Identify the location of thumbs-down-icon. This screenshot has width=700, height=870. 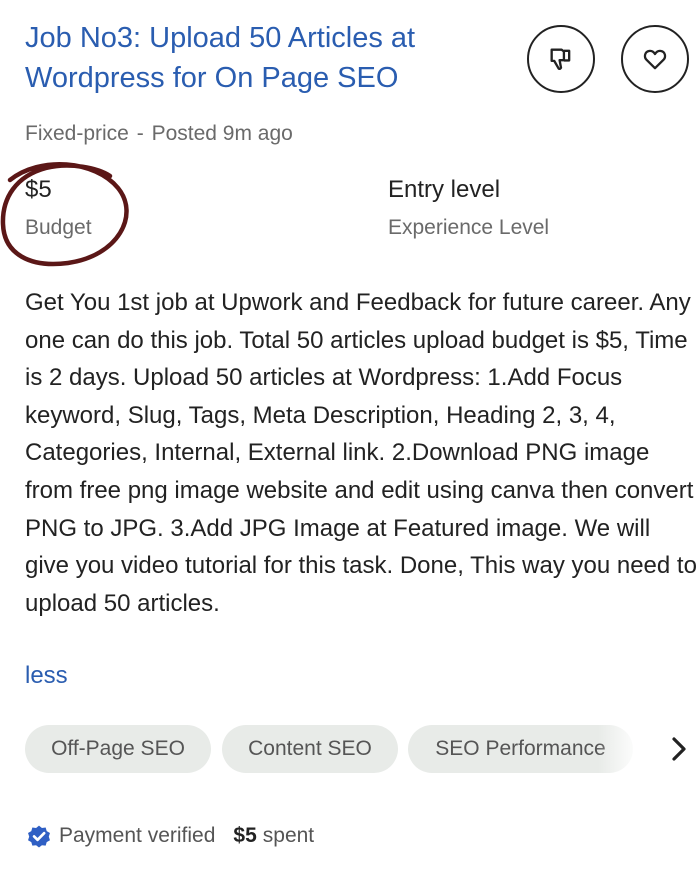
(560, 59).